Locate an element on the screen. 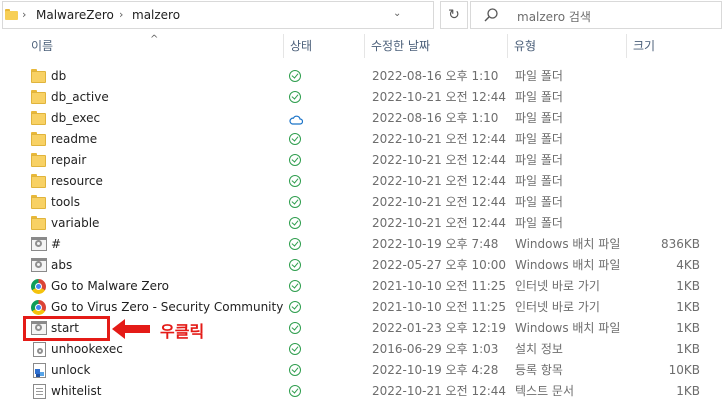 This screenshot has width=722, height=415. file-type: 설치 정보 is located at coordinates (539, 349).